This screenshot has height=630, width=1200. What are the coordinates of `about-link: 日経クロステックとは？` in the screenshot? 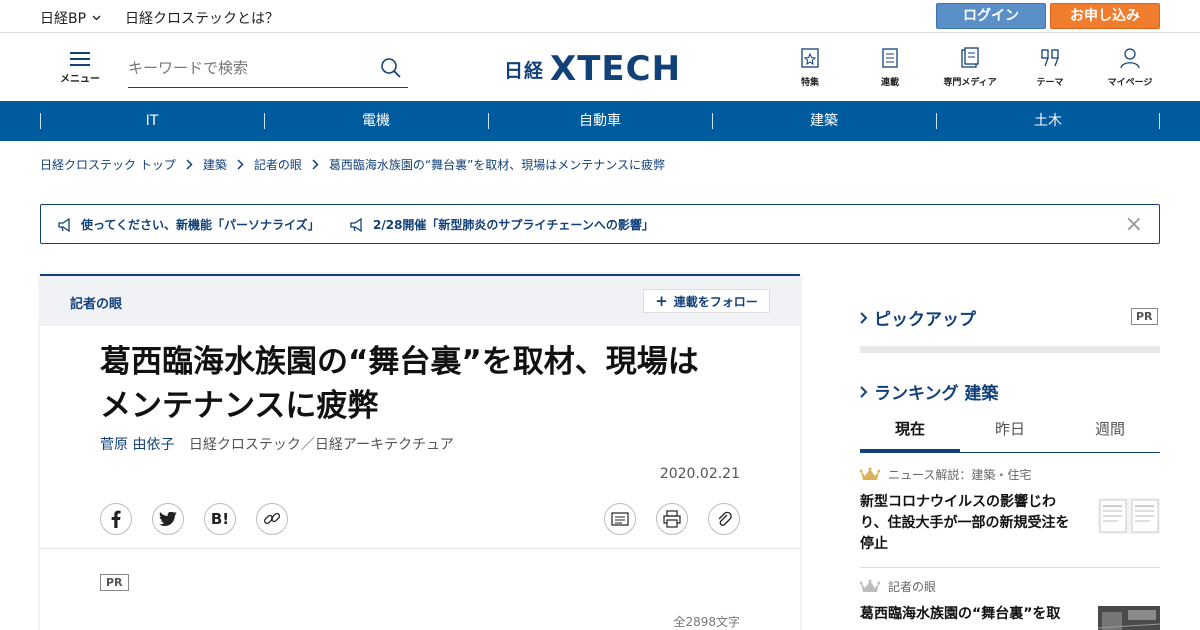 It's located at (202, 18).